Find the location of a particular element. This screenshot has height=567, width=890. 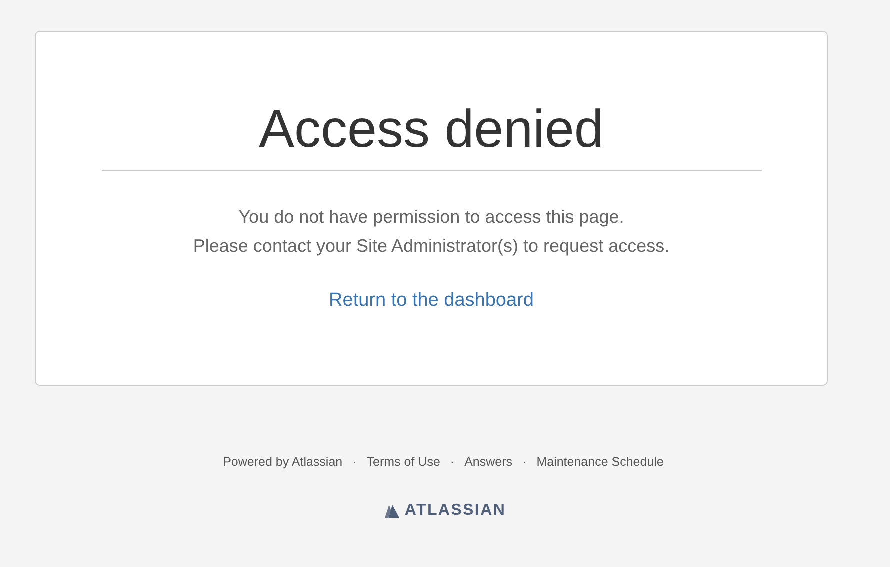

message-text: Please contact your Site Administrator(s) to request access. is located at coordinates (431, 246).